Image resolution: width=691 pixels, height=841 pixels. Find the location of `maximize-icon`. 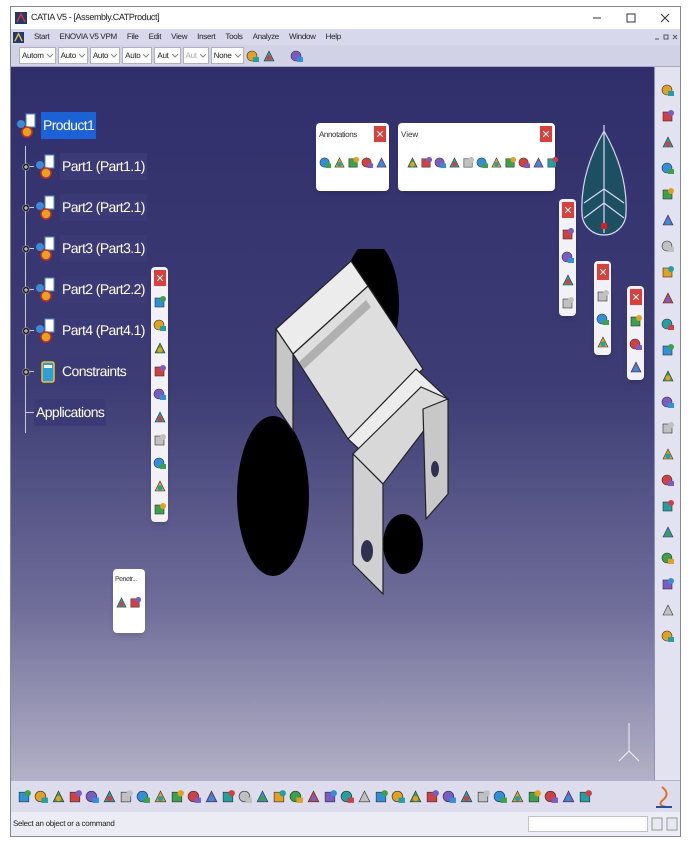

maximize-icon is located at coordinates (631, 18).